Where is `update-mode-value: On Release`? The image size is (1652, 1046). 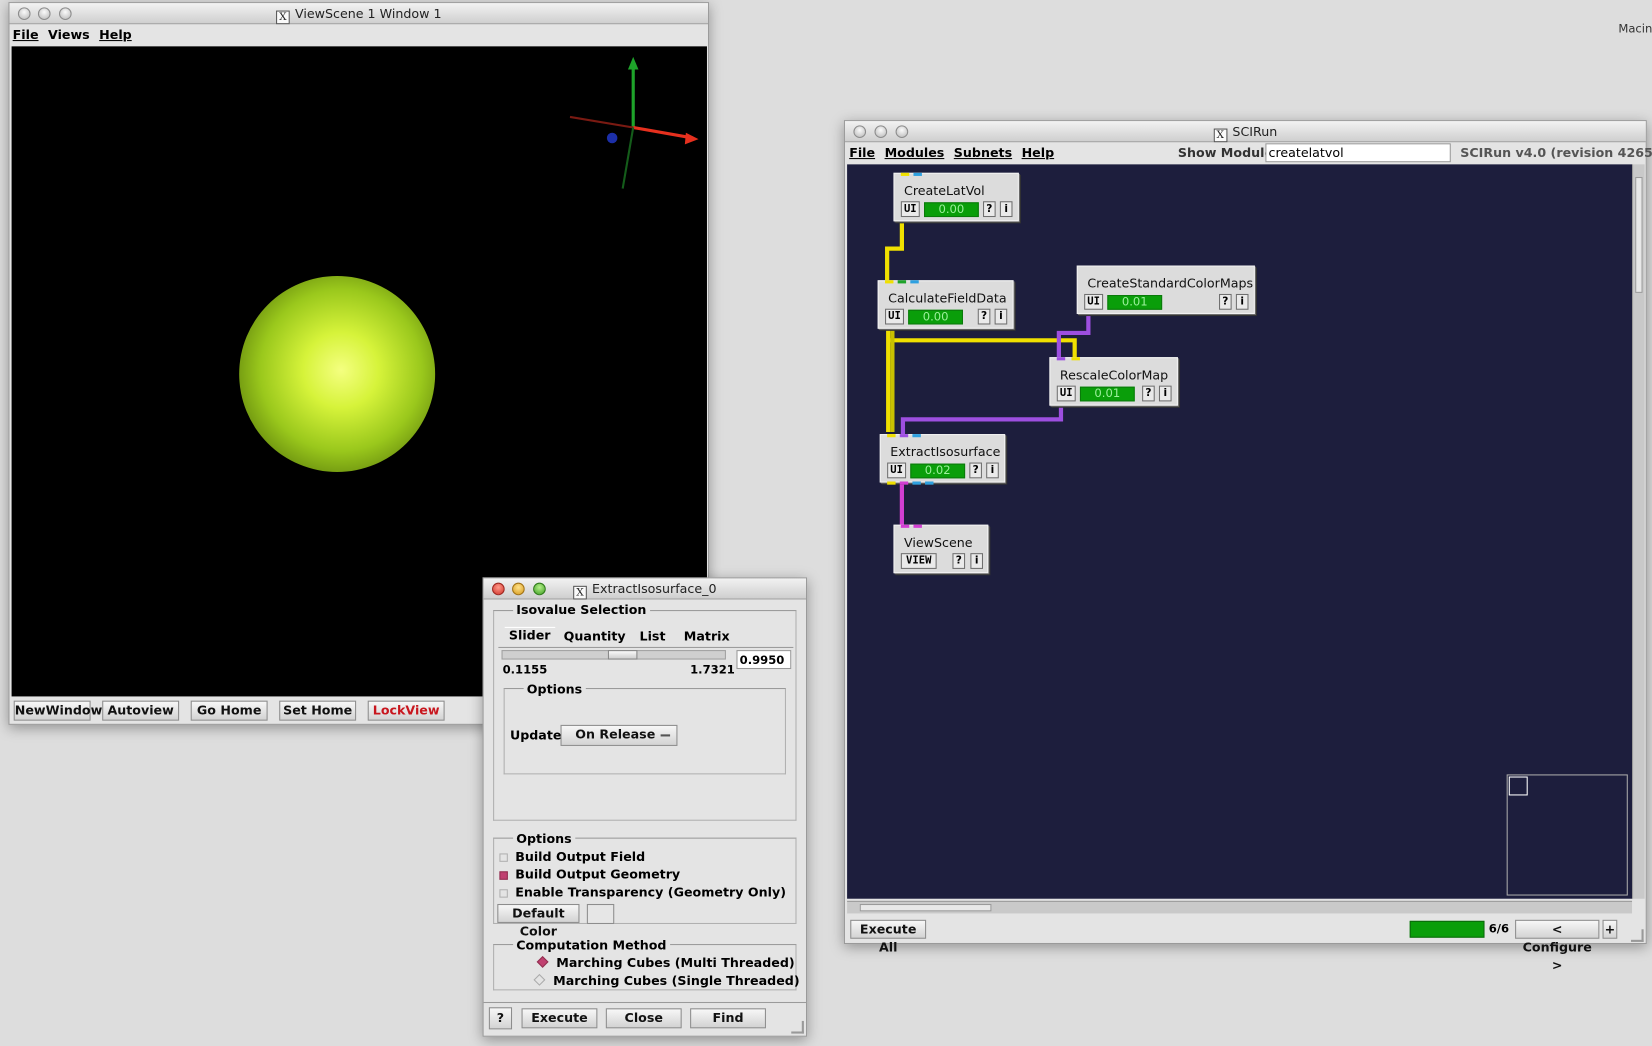 update-mode-value: On Release is located at coordinates (615, 734).